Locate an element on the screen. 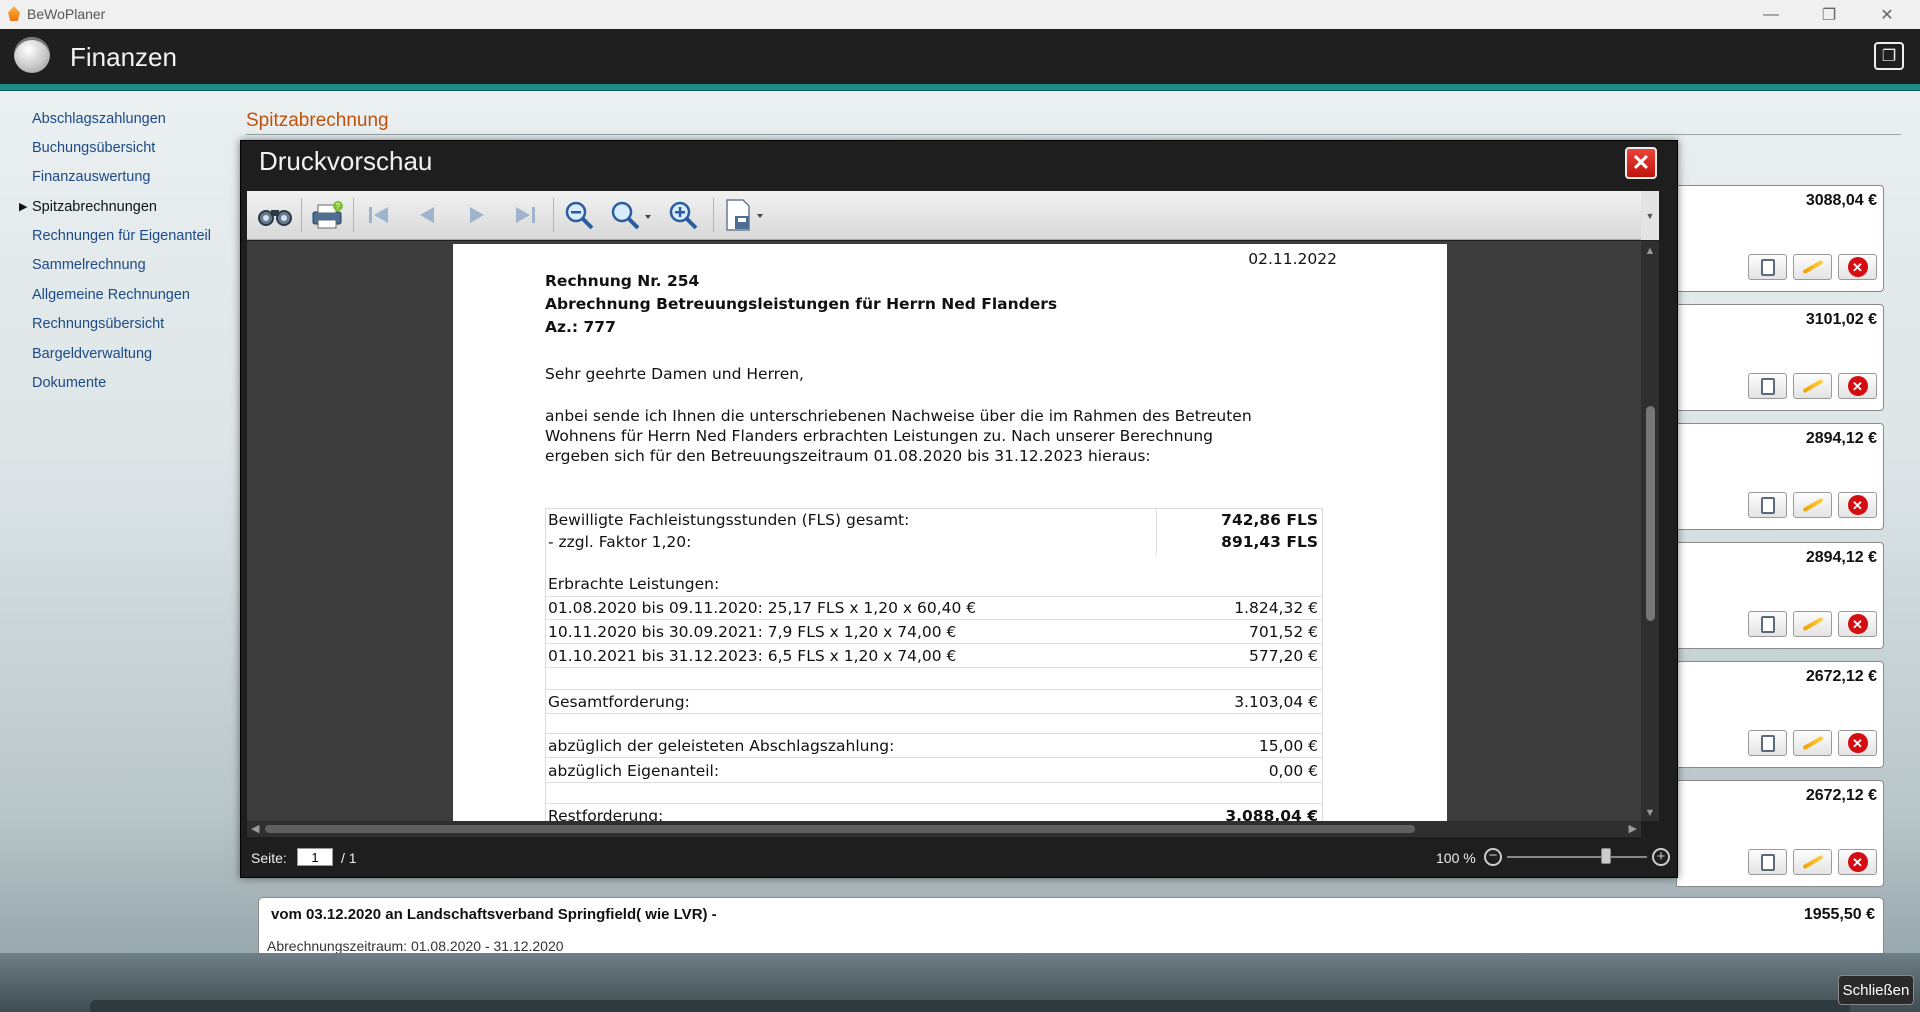 The width and height of the screenshot is (1920, 1012). vertical-scrollbar: ▲ ▼ is located at coordinates (1650, 531).